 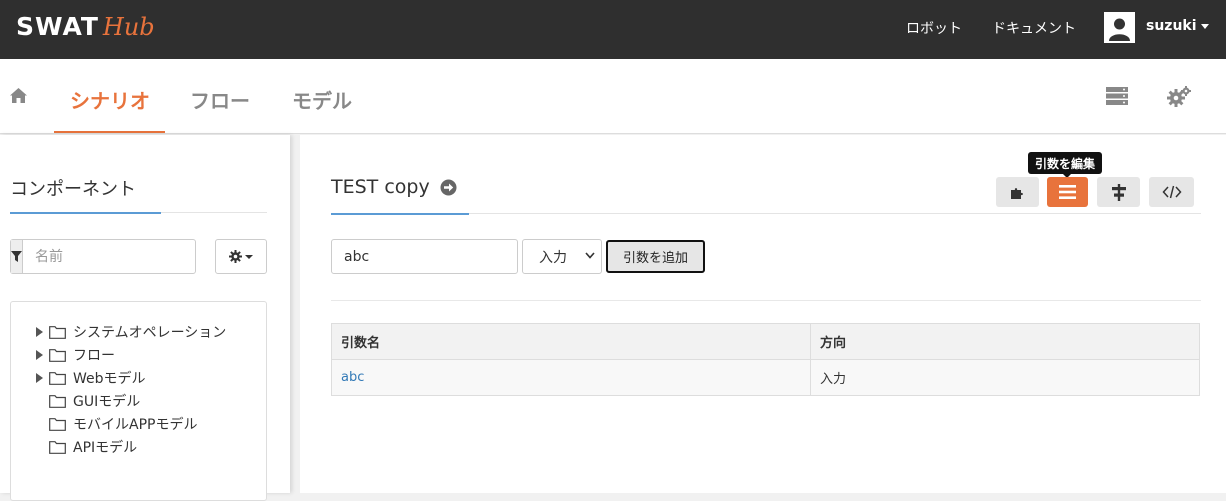 I want to click on component-search-input, so click(x=116, y=256).